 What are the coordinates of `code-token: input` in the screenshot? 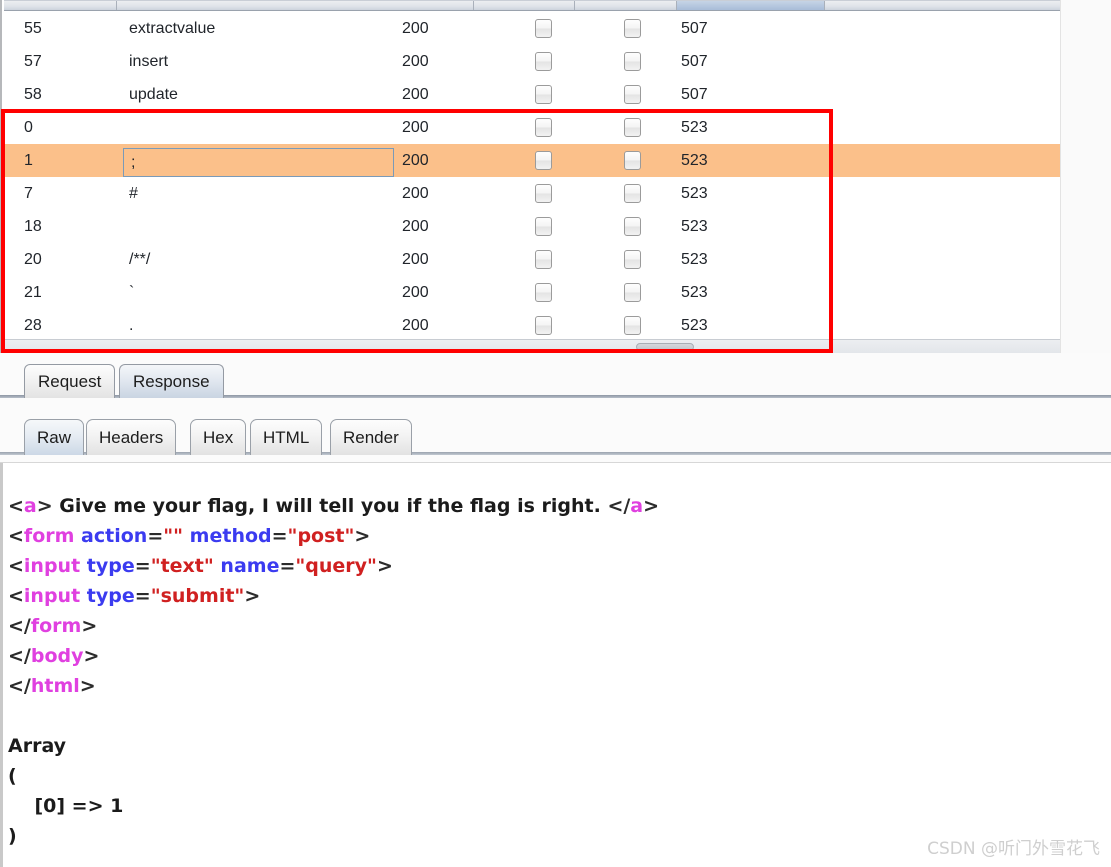 It's located at (52, 596).